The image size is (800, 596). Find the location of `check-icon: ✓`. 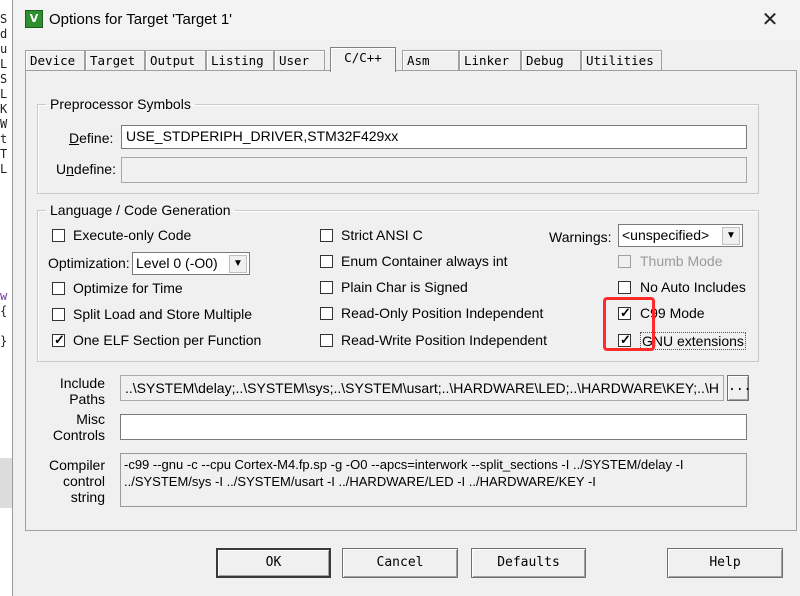

check-icon: ✓ is located at coordinates (59, 339).